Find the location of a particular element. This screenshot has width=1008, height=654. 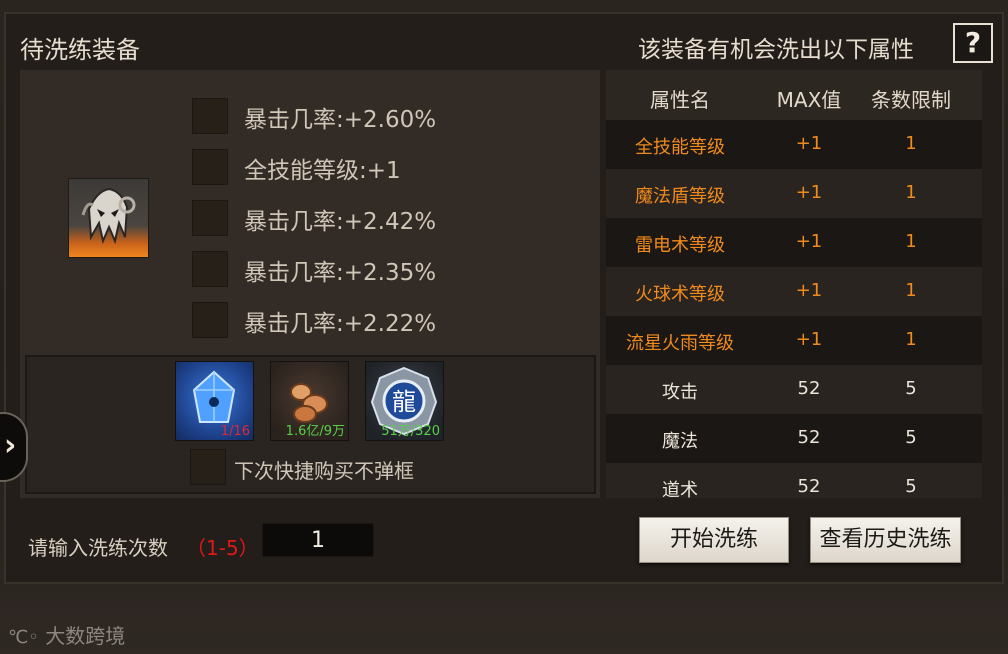

watermark-logo-icon: ℃◦ is located at coordinates (23, 637).